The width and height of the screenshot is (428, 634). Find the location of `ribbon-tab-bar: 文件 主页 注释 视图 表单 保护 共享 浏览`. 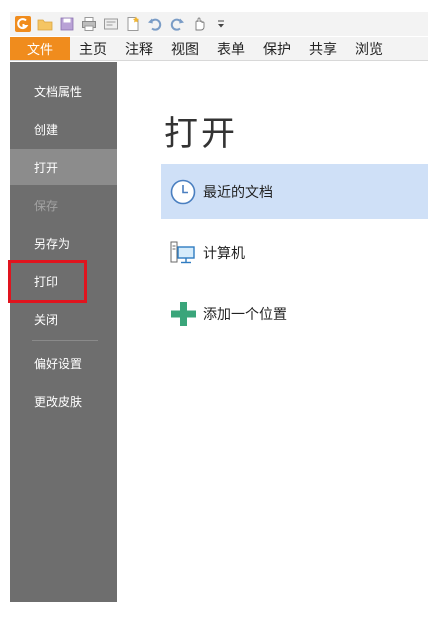

ribbon-tab-bar: 文件 主页 注释 视图 表单 保护 共享 浏览 is located at coordinates (219, 49).